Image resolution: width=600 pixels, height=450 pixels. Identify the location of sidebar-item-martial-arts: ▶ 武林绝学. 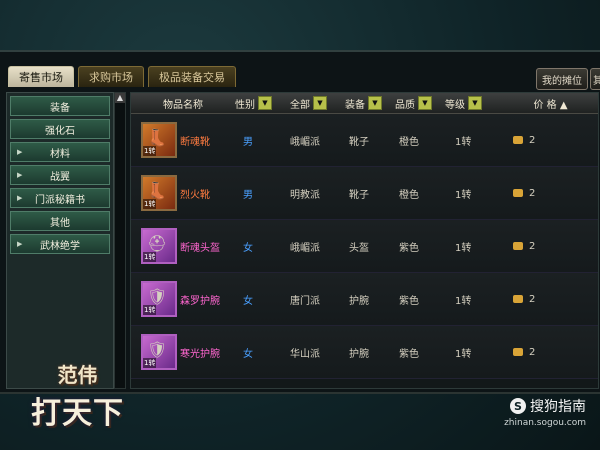
(60, 244).